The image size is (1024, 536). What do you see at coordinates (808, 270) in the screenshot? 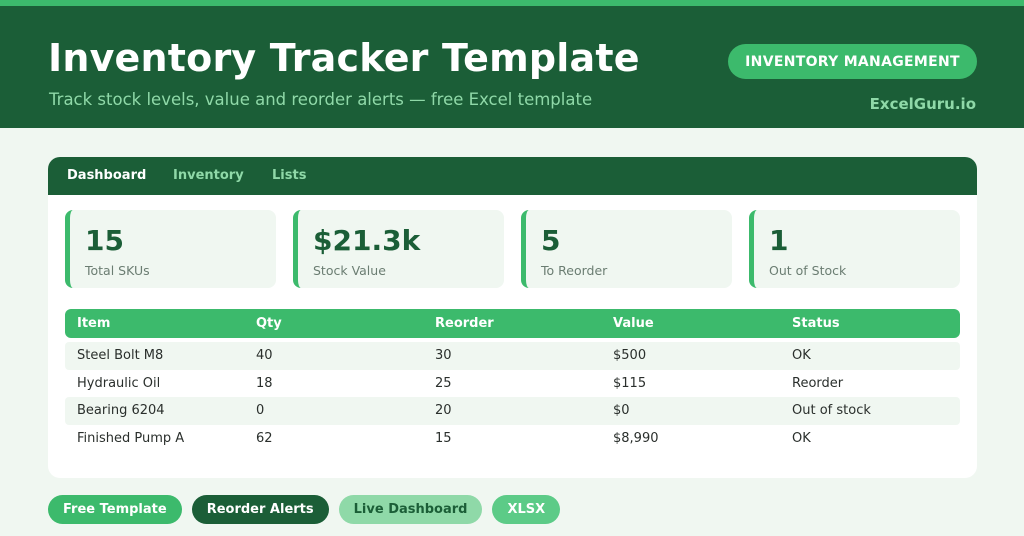
I see `kpi-label: Out of Stock` at bounding box center [808, 270].